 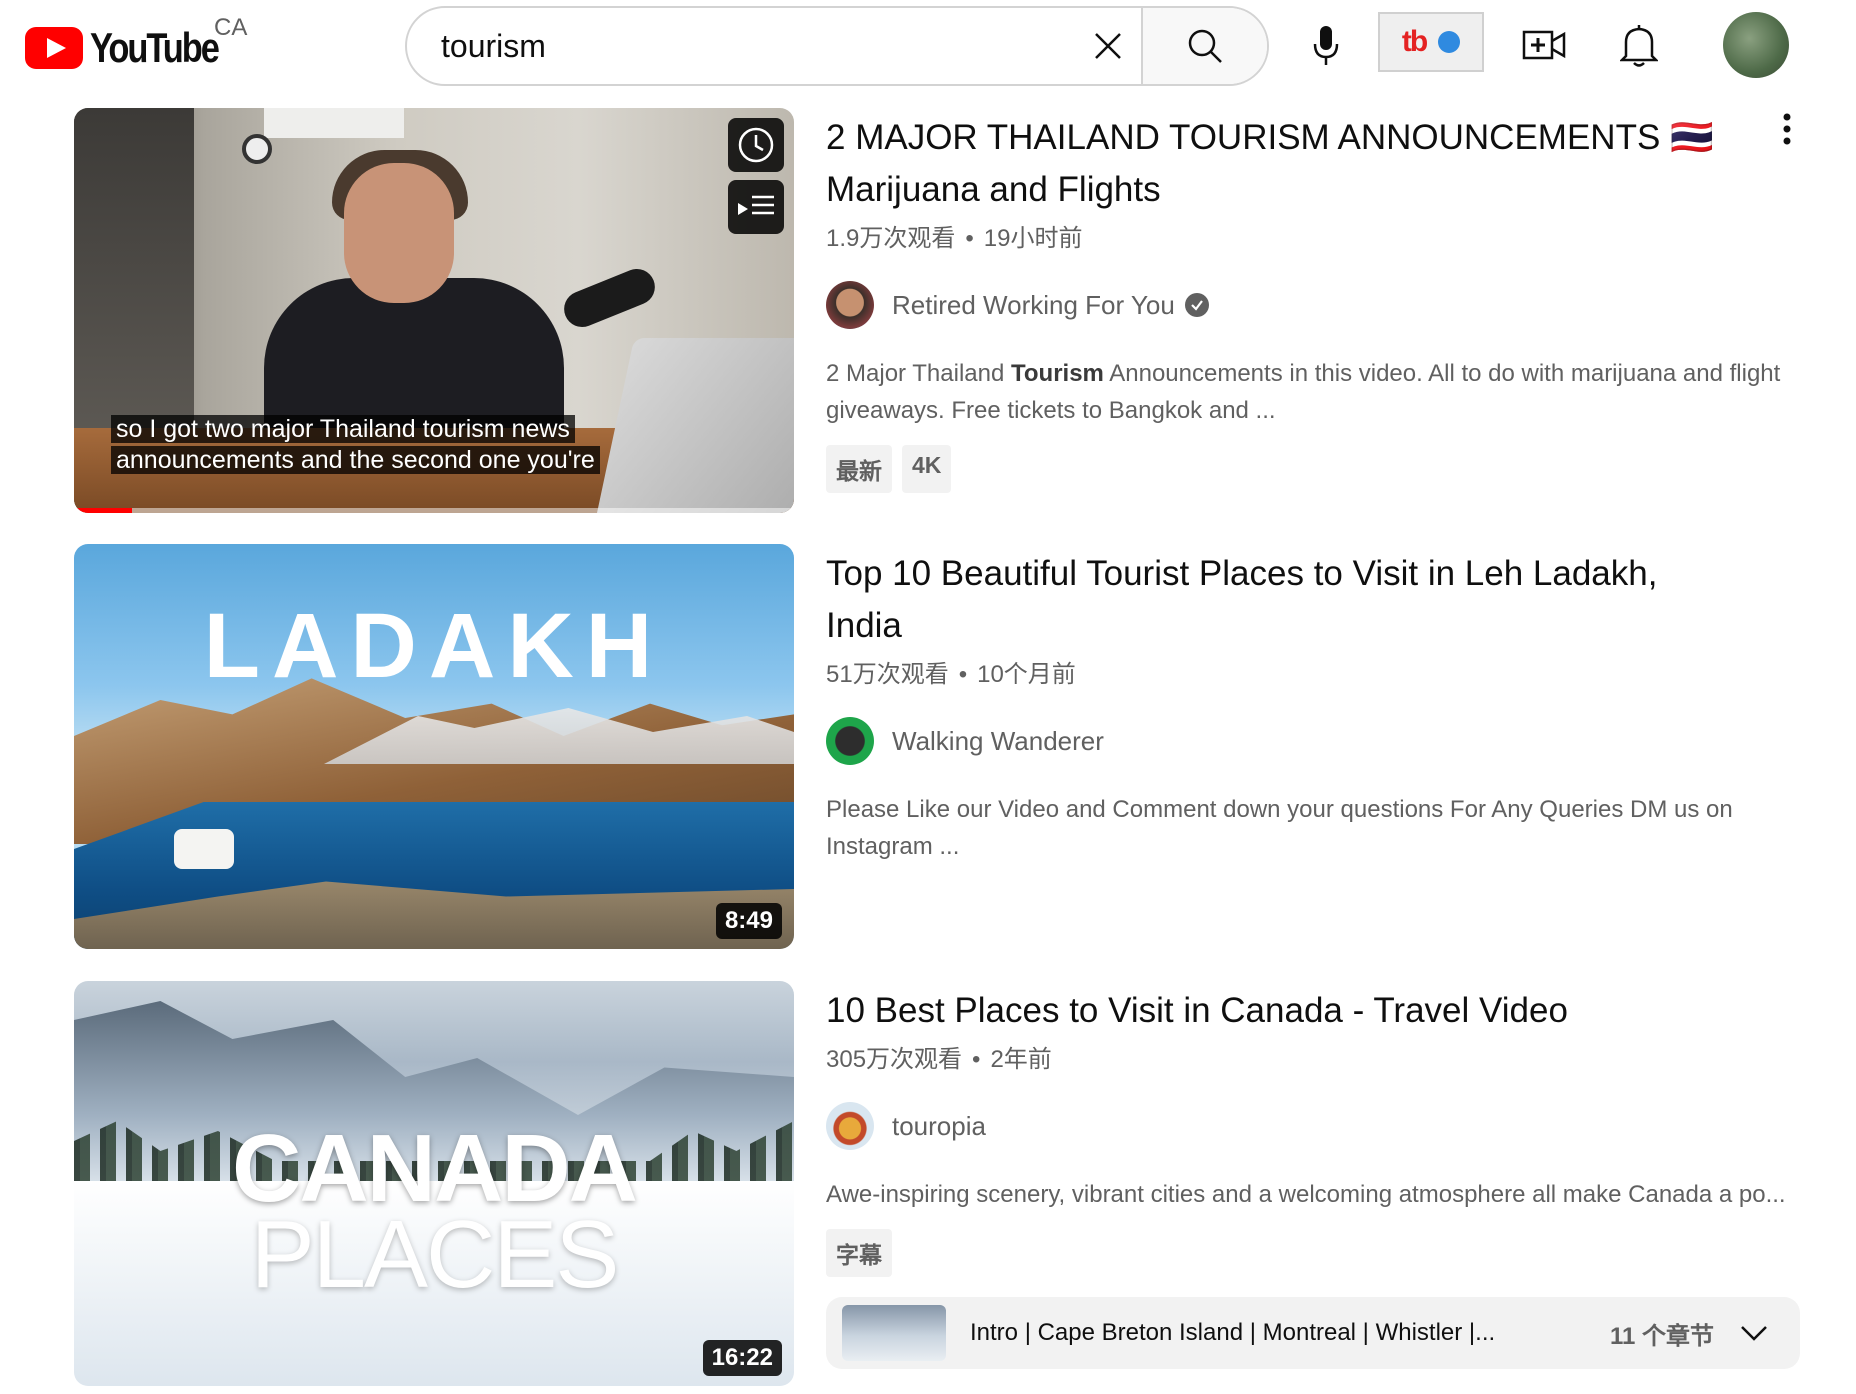 I want to click on youtube-play-icon, so click(x=54, y=48).